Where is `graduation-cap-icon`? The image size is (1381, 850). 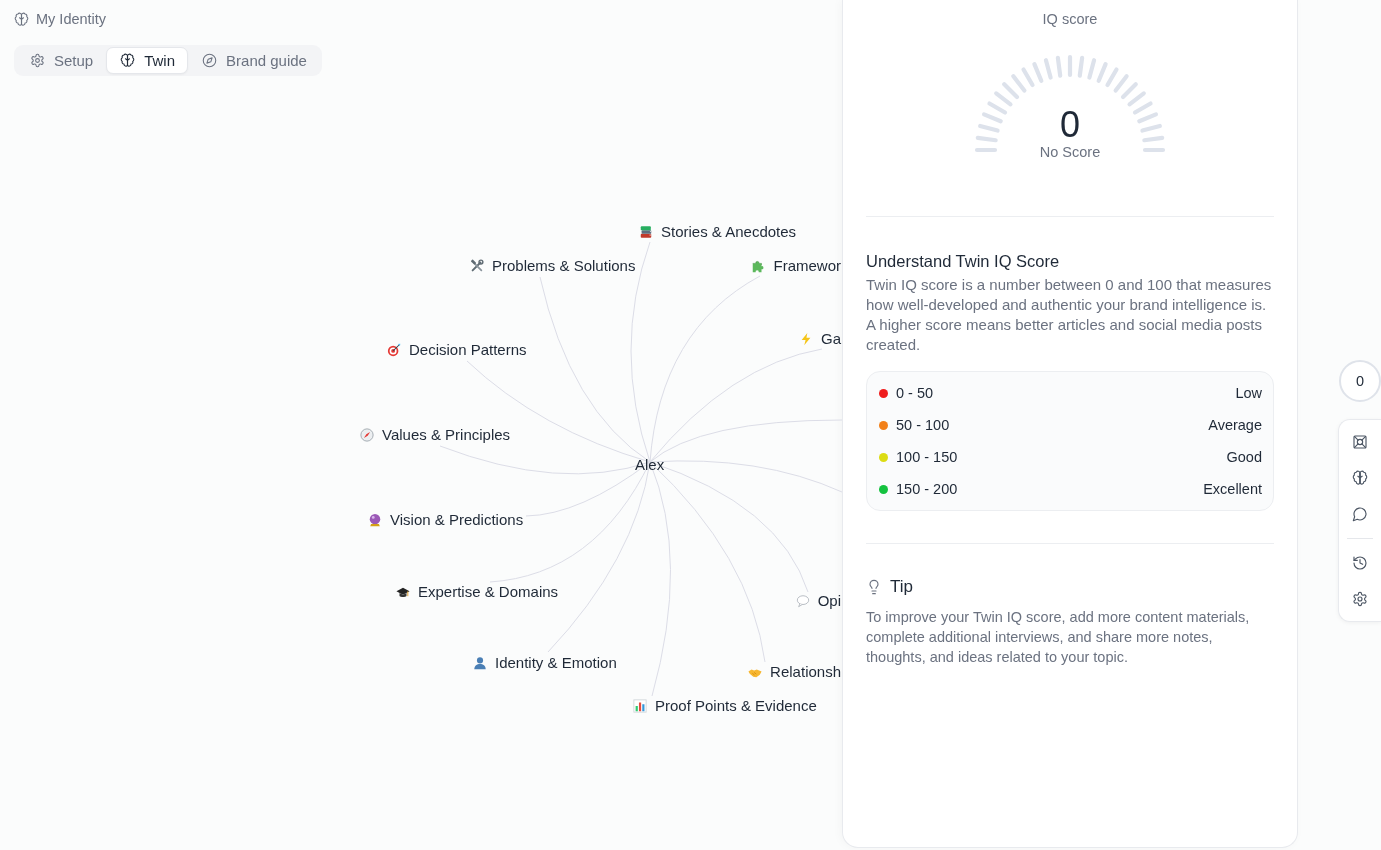
graduation-cap-icon is located at coordinates (403, 592).